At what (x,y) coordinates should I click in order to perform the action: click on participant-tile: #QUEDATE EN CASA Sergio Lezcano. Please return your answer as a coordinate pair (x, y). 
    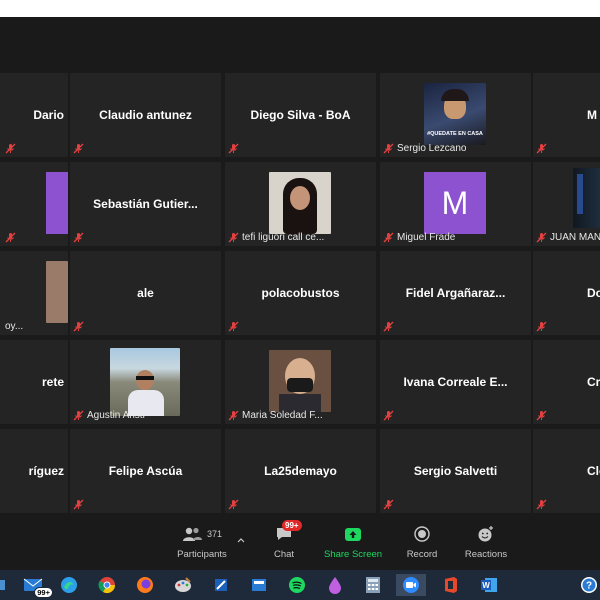
    Looking at the image, I should click on (455, 115).